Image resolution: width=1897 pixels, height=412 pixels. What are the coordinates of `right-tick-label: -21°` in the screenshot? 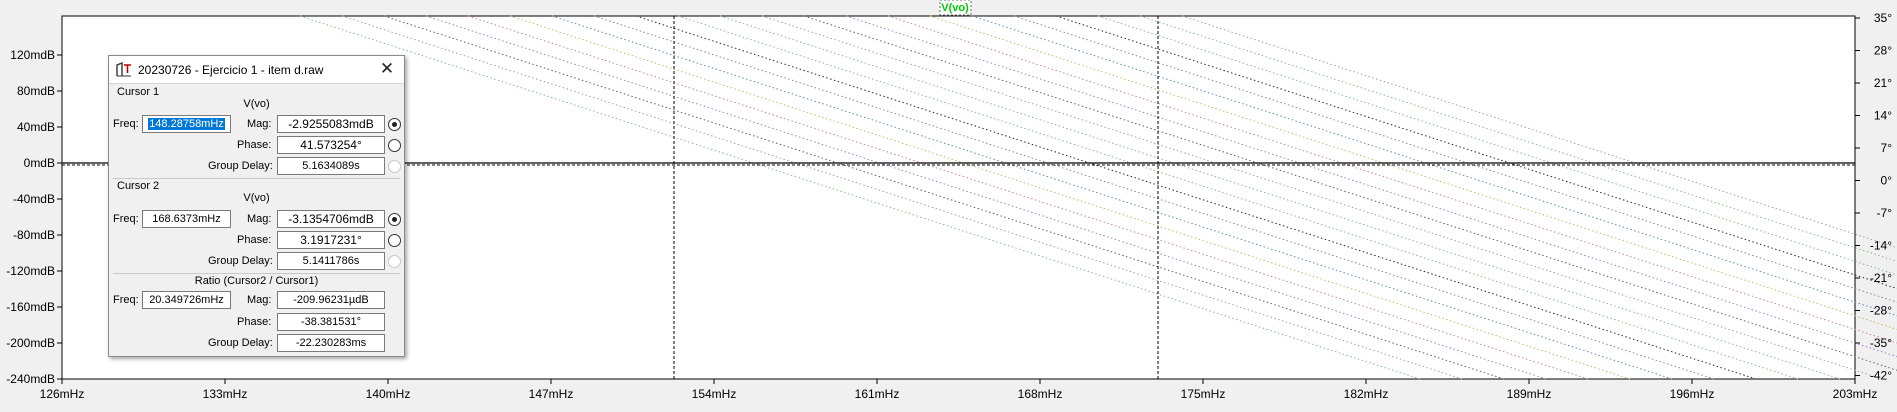 It's located at (1881, 278).